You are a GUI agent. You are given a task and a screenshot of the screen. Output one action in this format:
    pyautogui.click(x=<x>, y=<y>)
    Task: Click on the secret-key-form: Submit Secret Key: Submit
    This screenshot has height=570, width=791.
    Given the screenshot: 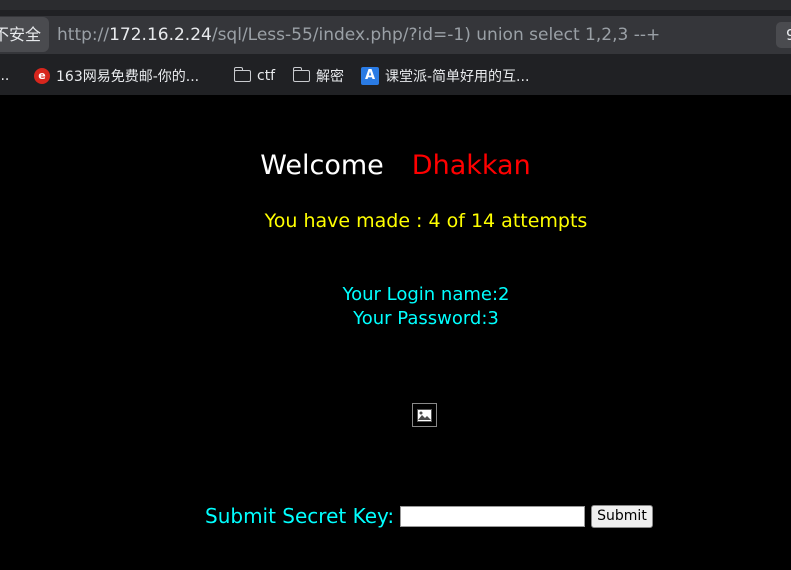 What is the action you would take?
    pyautogui.click(x=429, y=516)
    